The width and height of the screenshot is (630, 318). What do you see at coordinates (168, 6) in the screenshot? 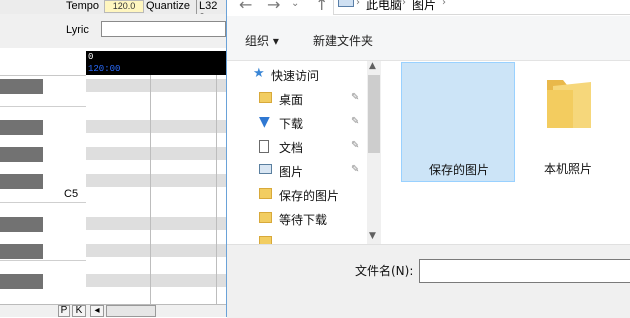
I see `quantize-label: Quantize` at bounding box center [168, 6].